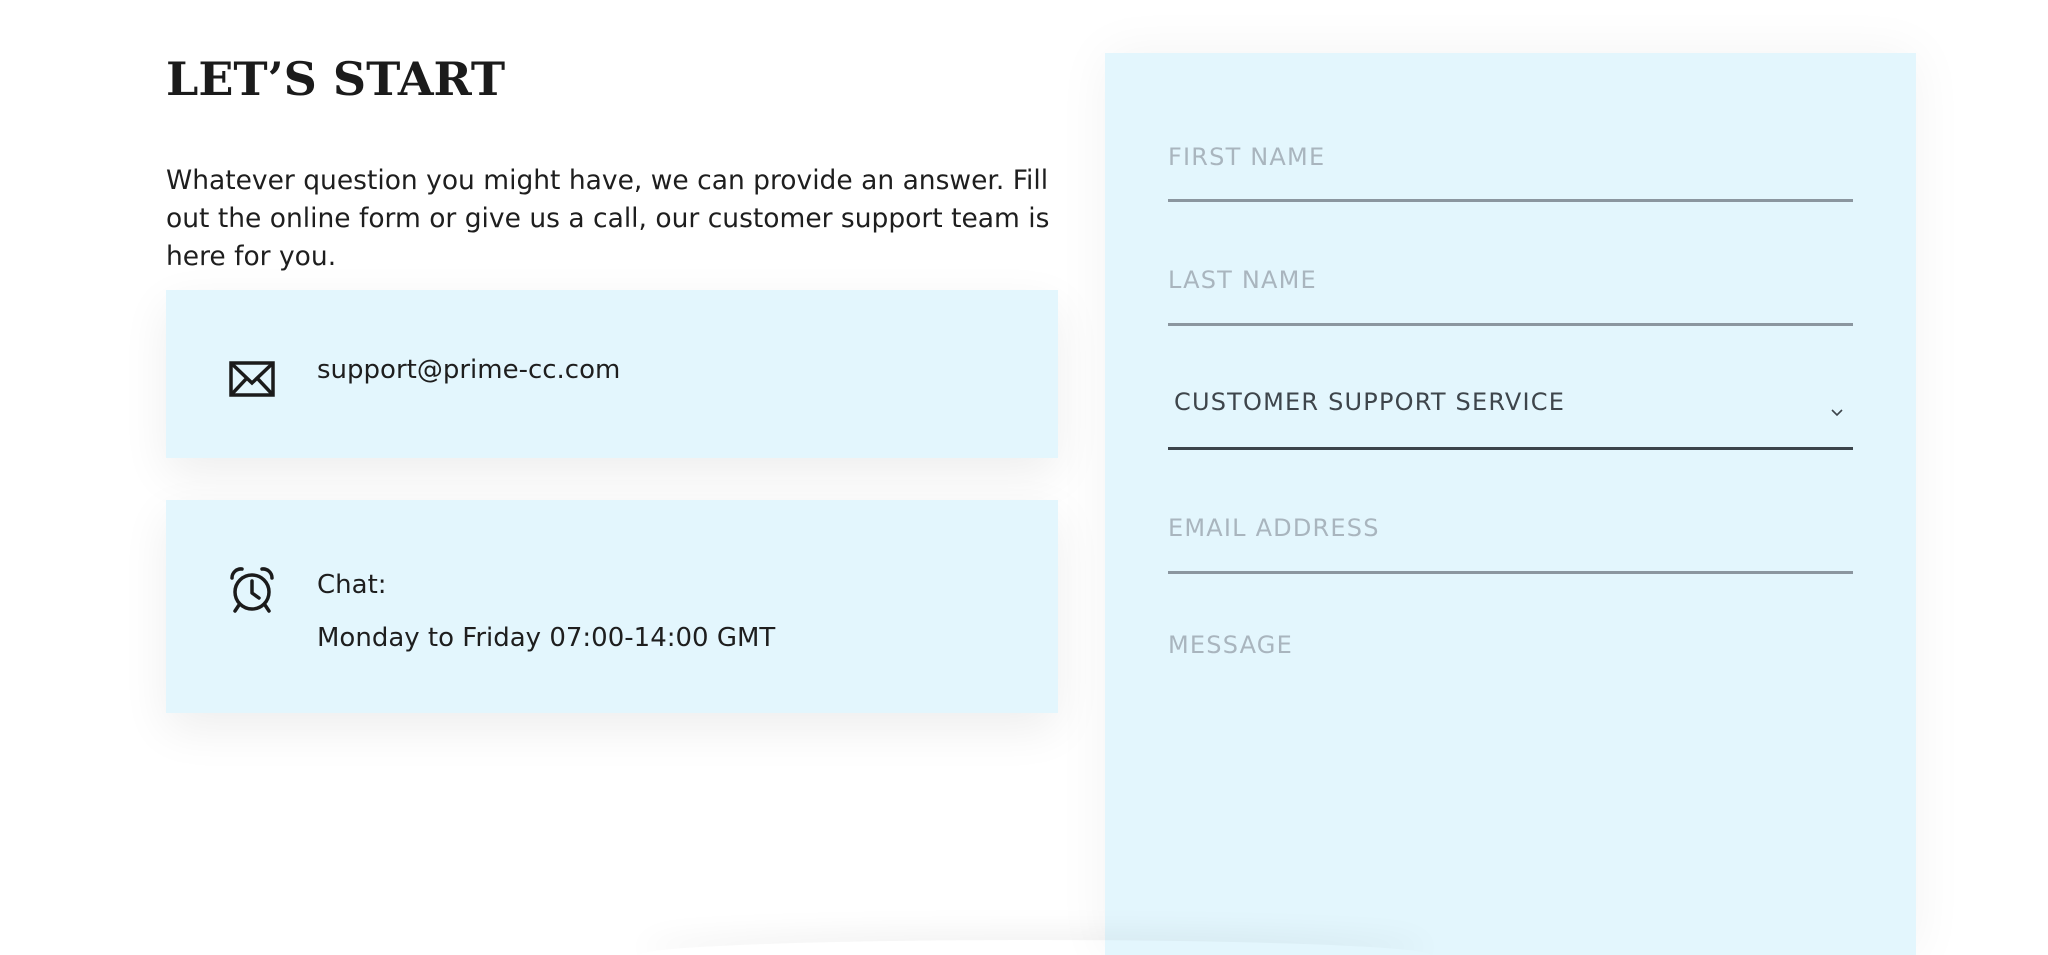  What do you see at coordinates (1510, 544) in the screenshot?
I see `email-field: EMAIL ADDRESS` at bounding box center [1510, 544].